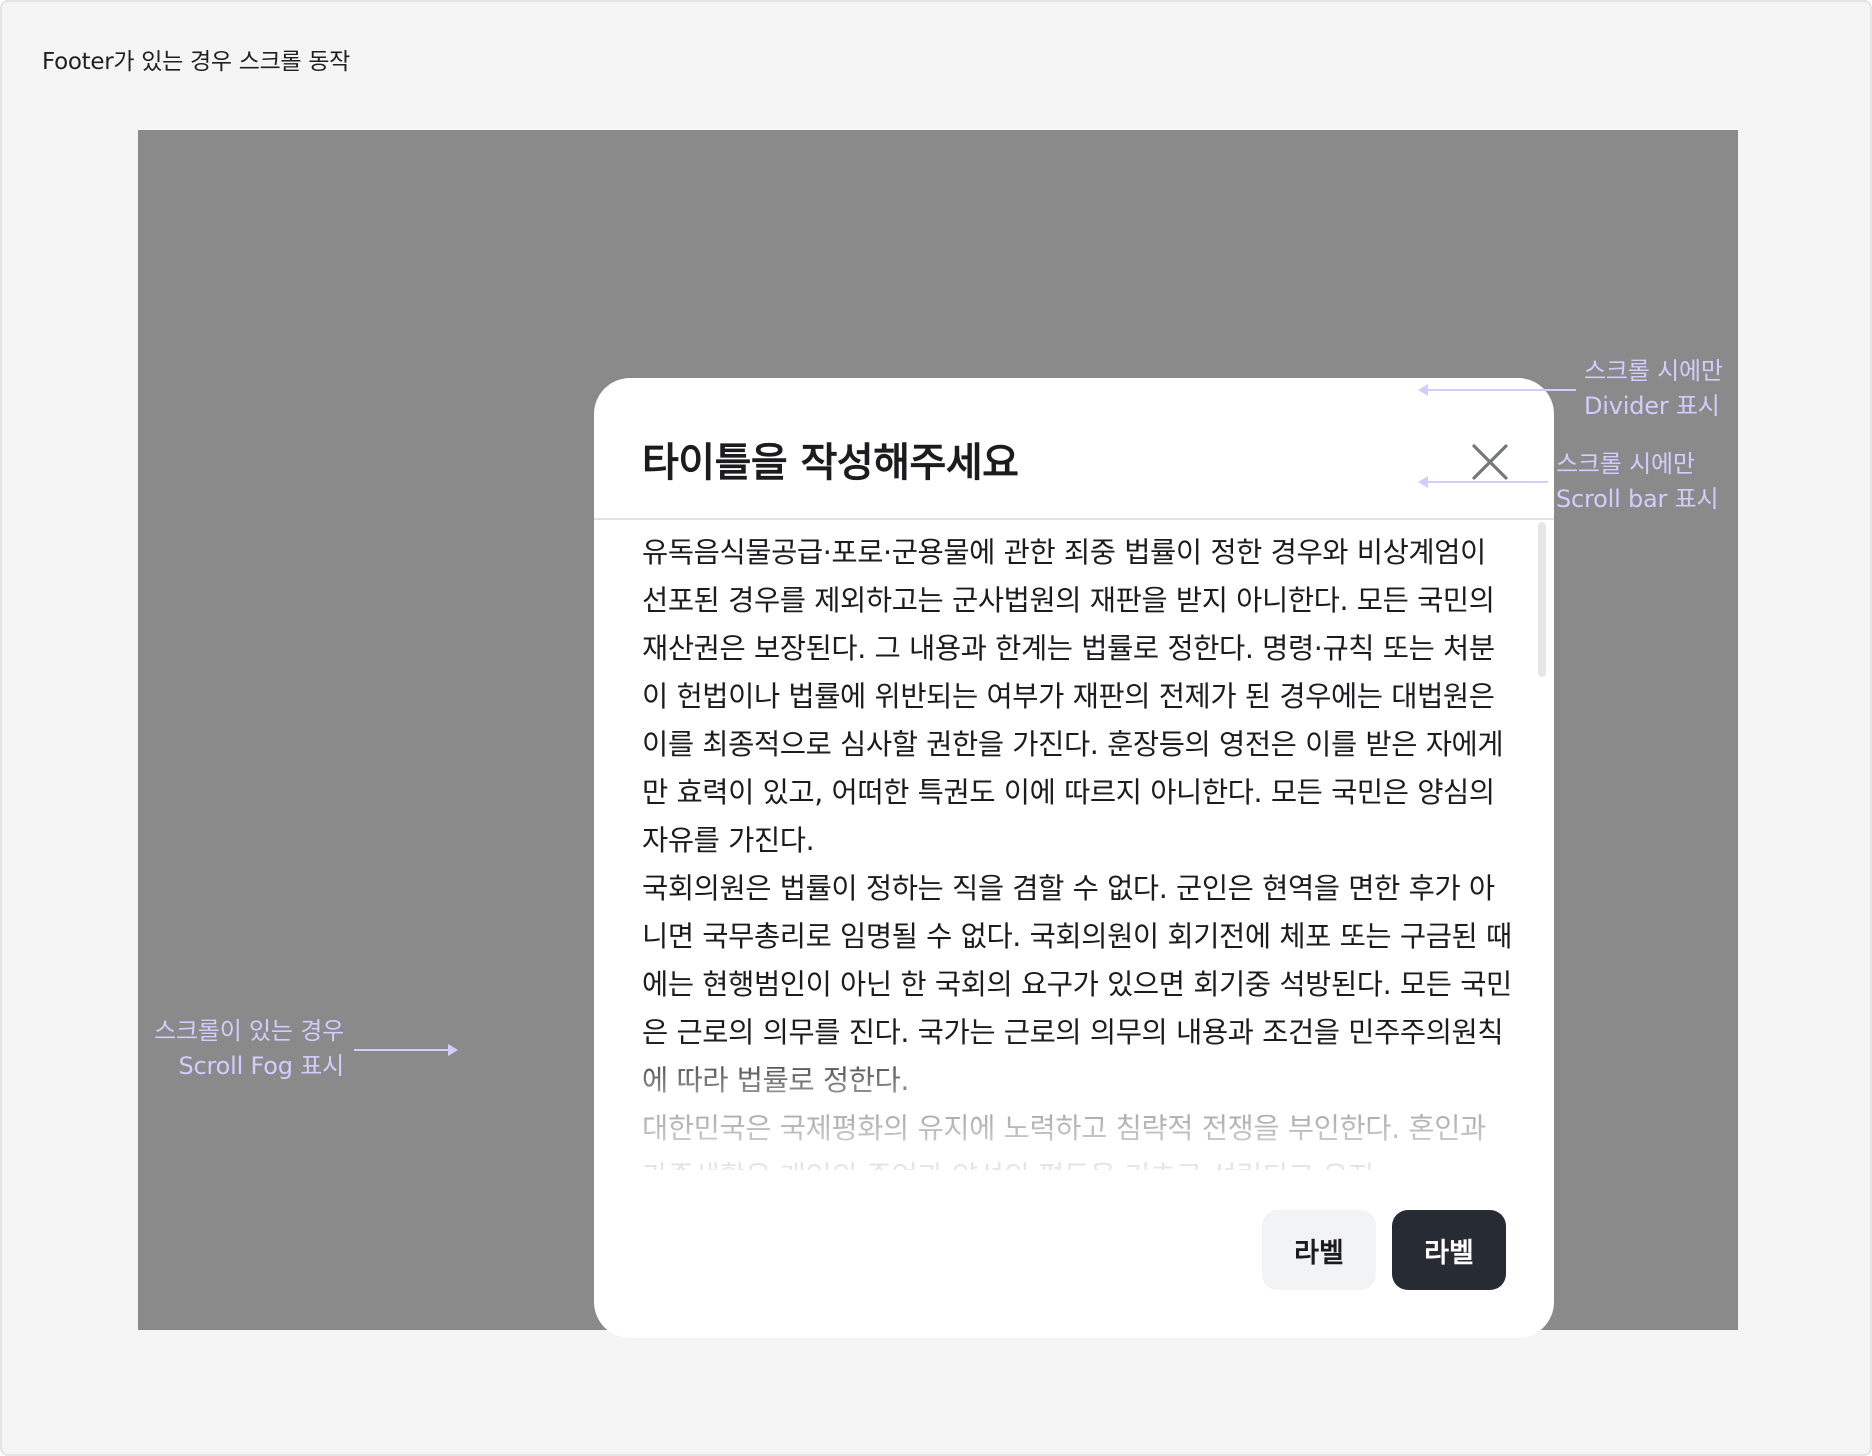 The height and width of the screenshot is (1456, 1872). What do you see at coordinates (1542, 599) in the screenshot?
I see `scrollbar-thumb` at bounding box center [1542, 599].